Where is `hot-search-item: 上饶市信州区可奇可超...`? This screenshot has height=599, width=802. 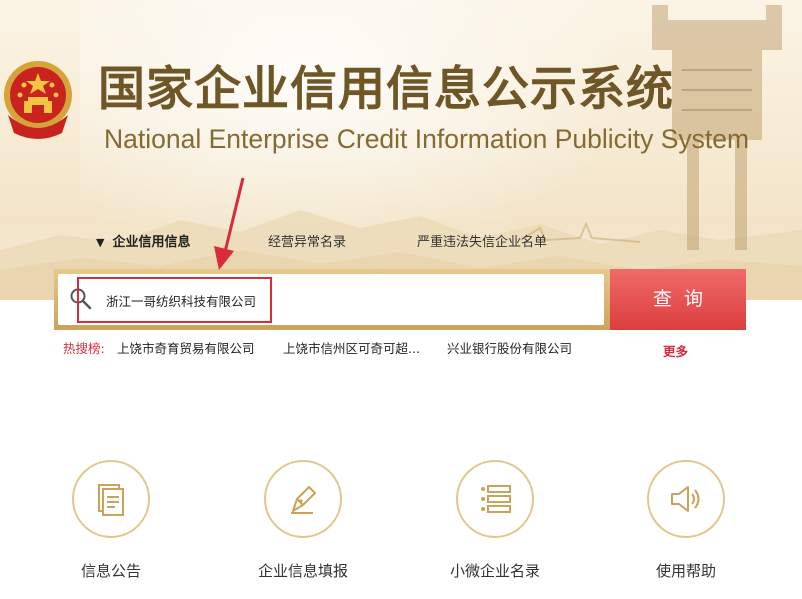 hot-search-item: 上饶市信州区可奇可超... is located at coordinates (351, 349).